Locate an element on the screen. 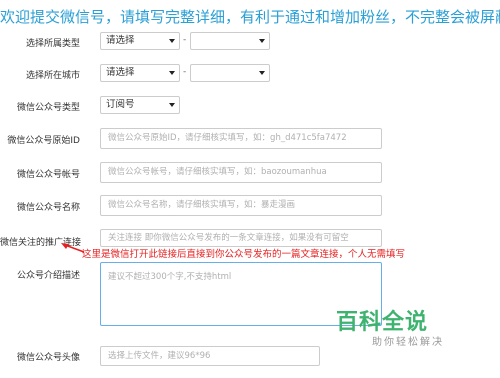 The image size is (500, 378). account-input: 微信公众号帐号，请仔细核实填写，如：baozoumanhua is located at coordinates (241, 172).